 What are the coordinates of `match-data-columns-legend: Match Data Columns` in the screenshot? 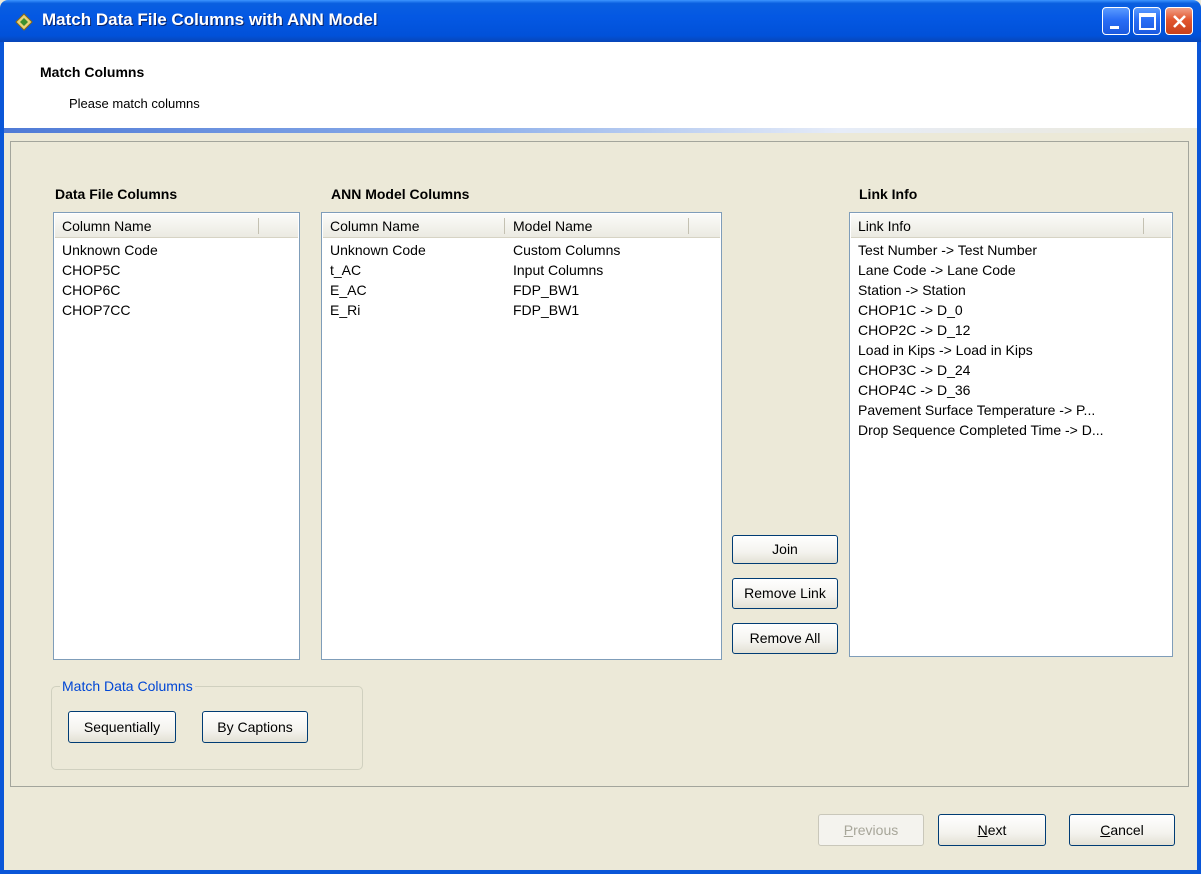 It's located at (127, 686).